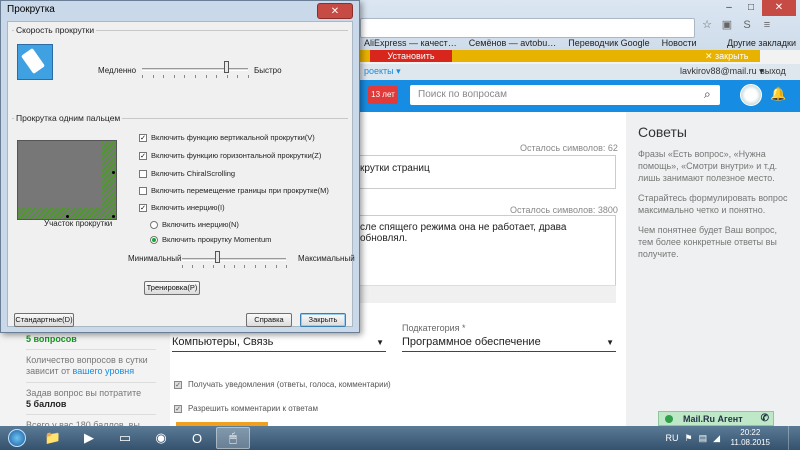 The image size is (800, 450). Describe the element at coordinates (143, 207) in the screenshot. I see `inertia-checkbox: ✓` at that location.